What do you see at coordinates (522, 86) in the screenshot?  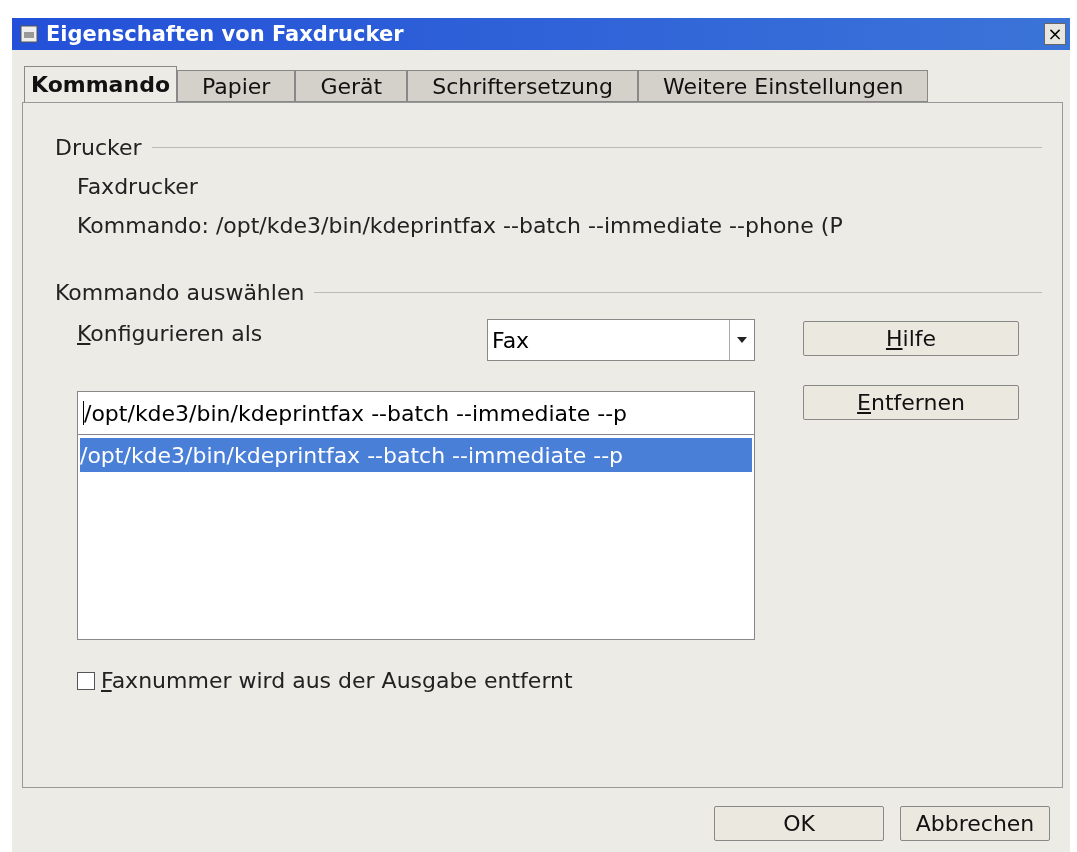 I see `tab: Schriftersetzung` at bounding box center [522, 86].